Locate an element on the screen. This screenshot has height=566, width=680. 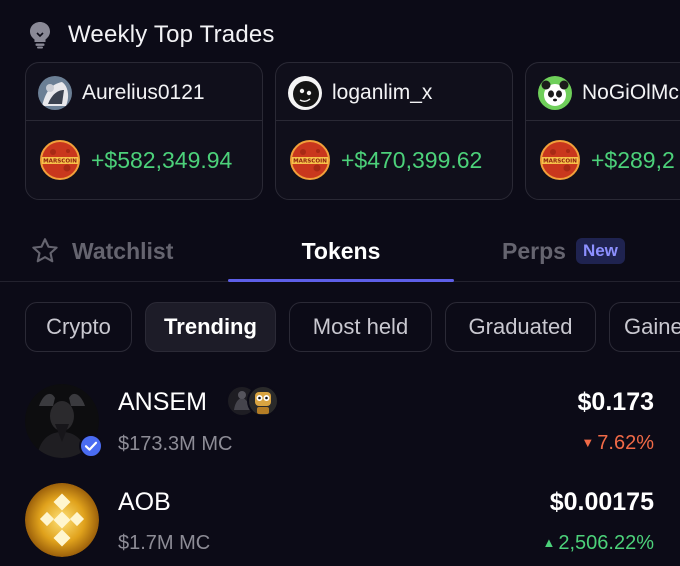
token-name: AOB is located at coordinates (144, 502).